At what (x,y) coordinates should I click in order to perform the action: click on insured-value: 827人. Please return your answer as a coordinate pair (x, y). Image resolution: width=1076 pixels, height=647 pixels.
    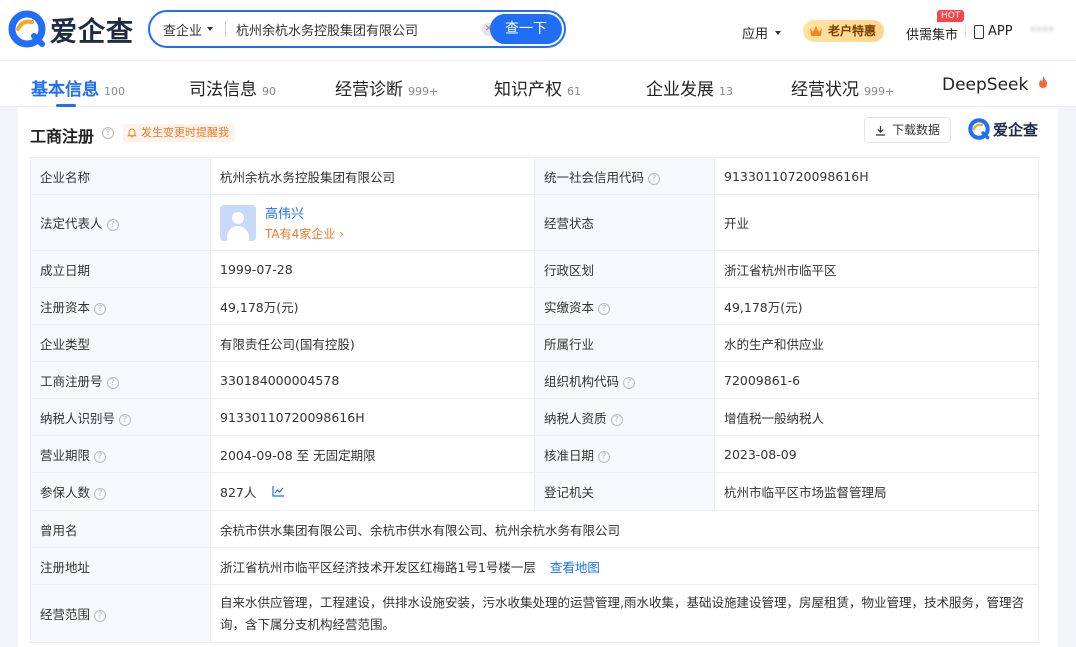
    Looking at the image, I should click on (238, 492).